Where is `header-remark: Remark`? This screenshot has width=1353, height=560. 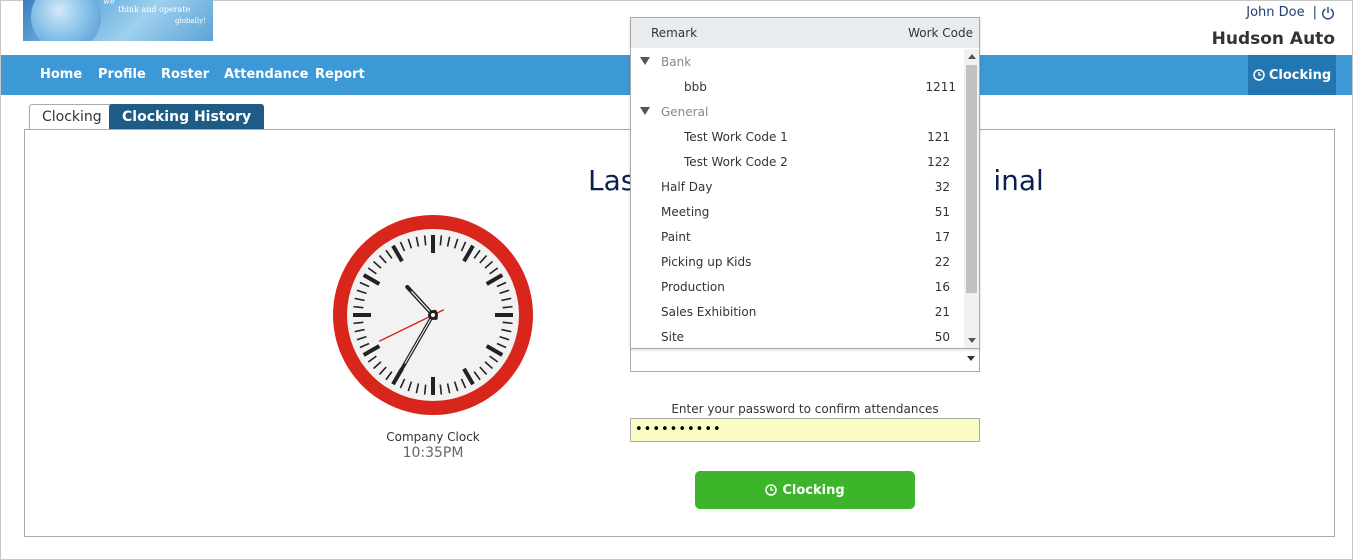
header-remark: Remark is located at coordinates (674, 33).